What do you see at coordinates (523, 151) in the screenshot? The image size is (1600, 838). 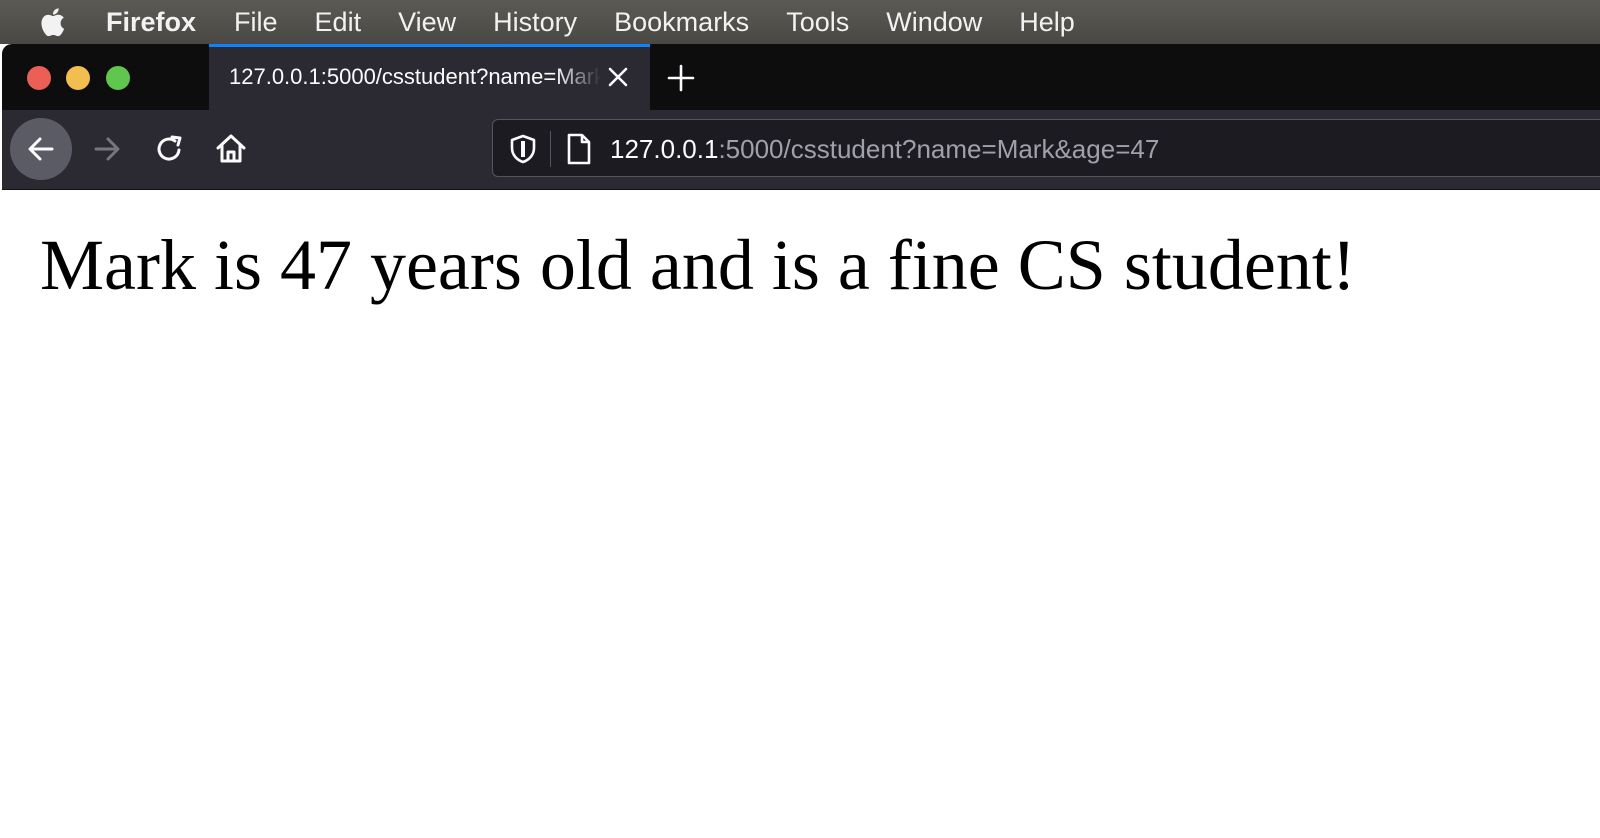 I see `shield-icon` at bounding box center [523, 151].